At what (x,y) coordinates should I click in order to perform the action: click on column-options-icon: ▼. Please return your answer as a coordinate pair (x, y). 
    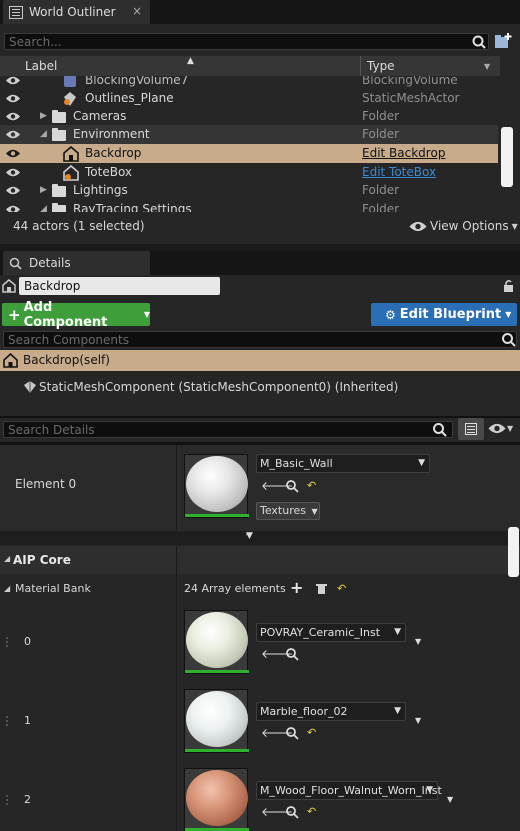
    Looking at the image, I should click on (487, 66).